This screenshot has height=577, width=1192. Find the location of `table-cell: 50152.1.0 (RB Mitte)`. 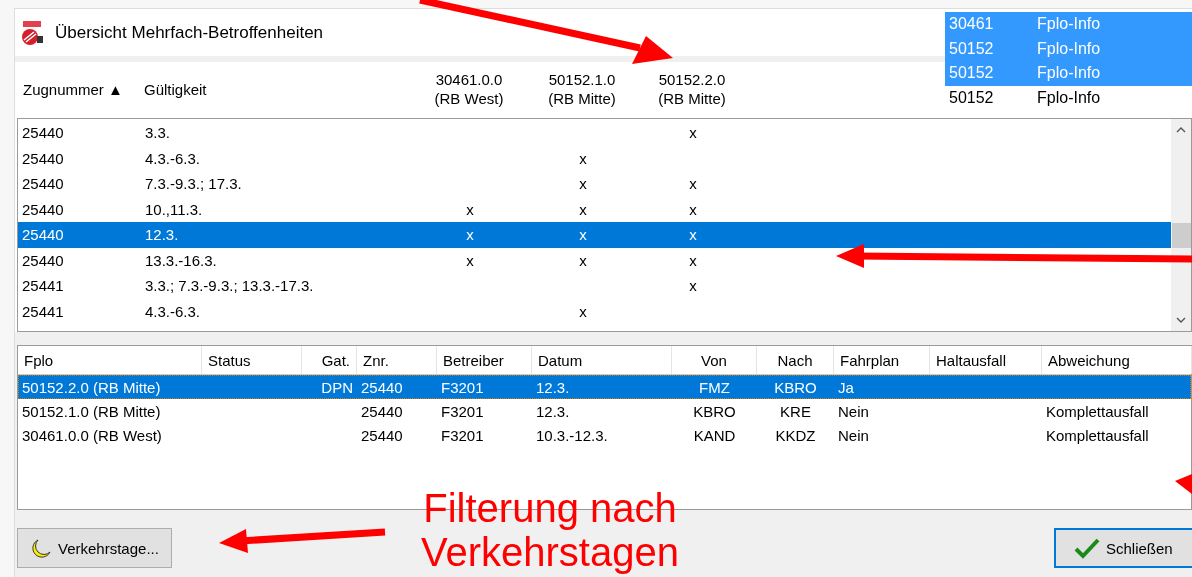

table-cell: 50152.1.0 (RB Mitte) is located at coordinates (91, 411).